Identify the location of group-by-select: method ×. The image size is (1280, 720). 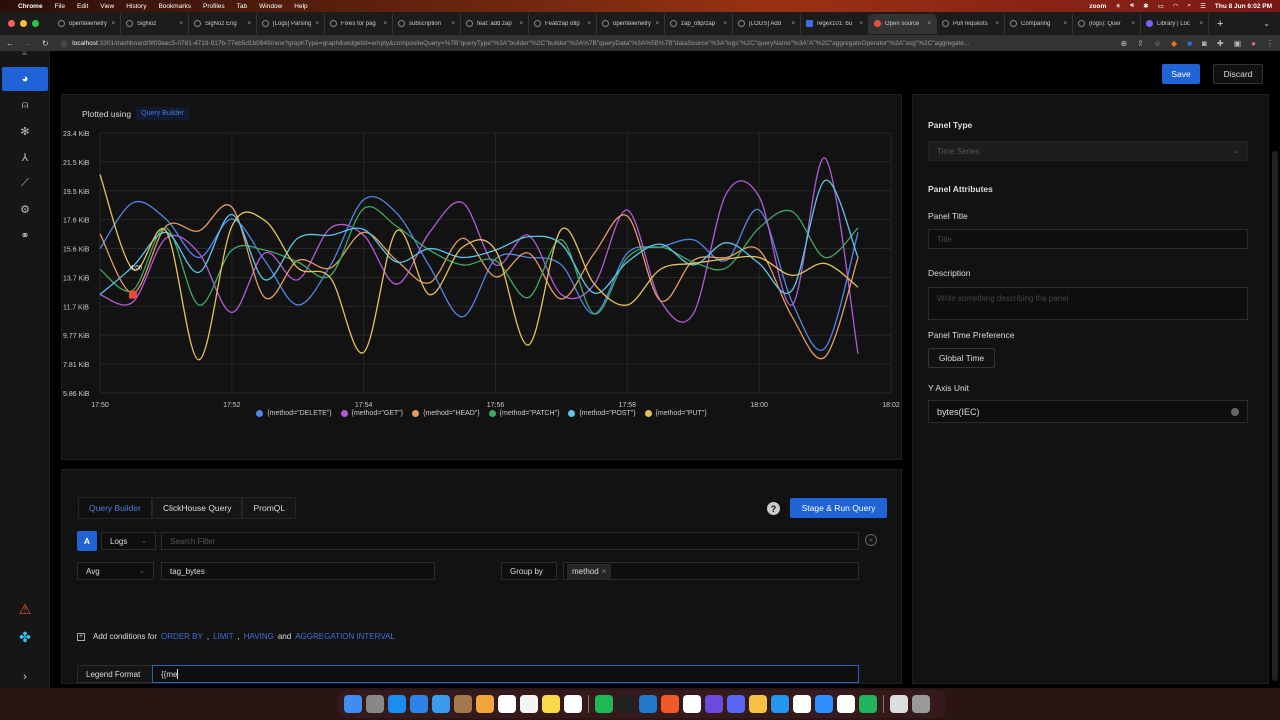
(711, 571).